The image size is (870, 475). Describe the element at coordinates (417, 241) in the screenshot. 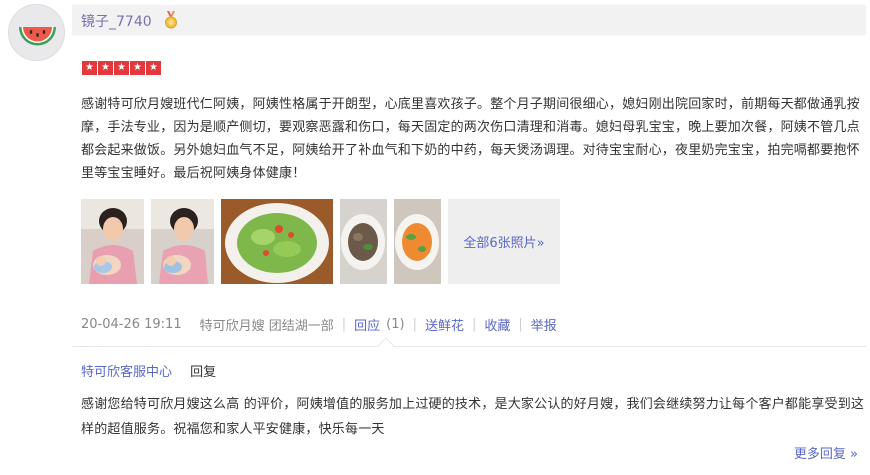

I see `photo-carrot-dish` at that location.